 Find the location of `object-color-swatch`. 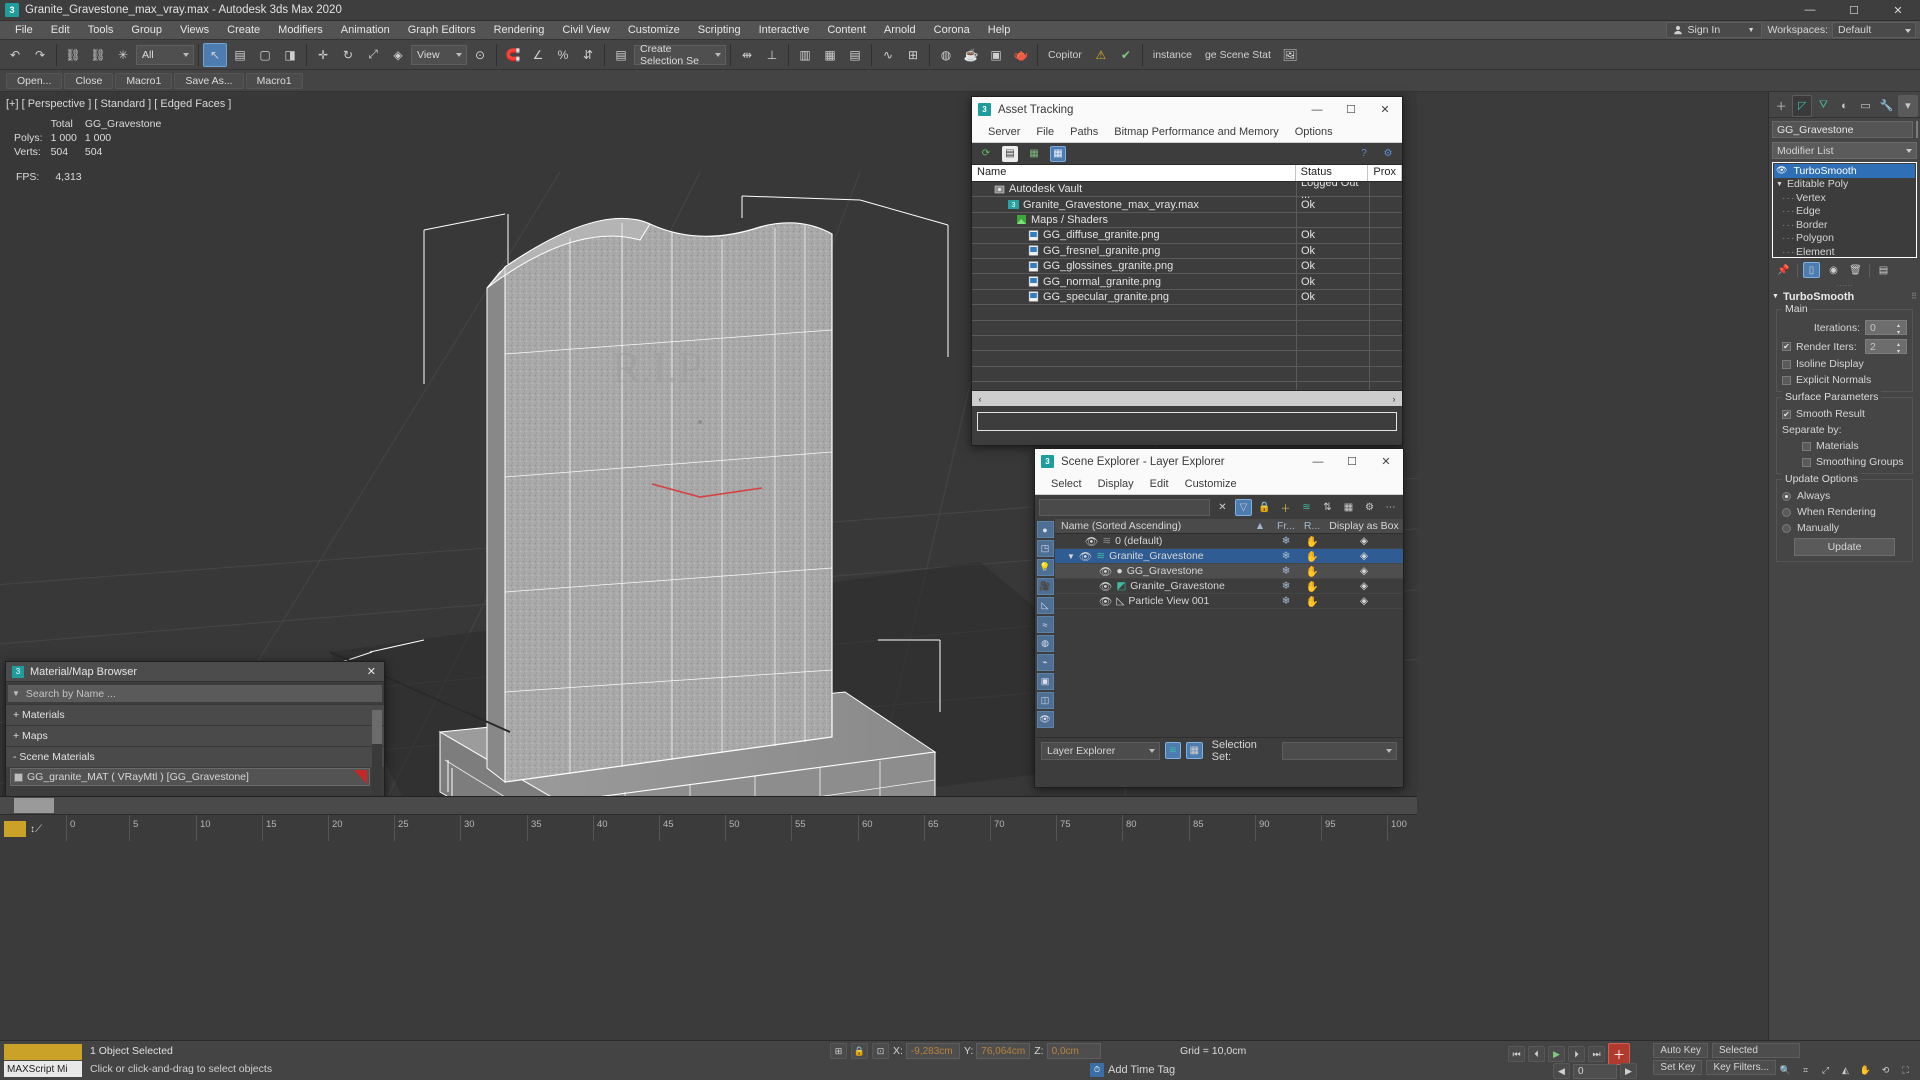

object-color-swatch is located at coordinates (1917, 129).